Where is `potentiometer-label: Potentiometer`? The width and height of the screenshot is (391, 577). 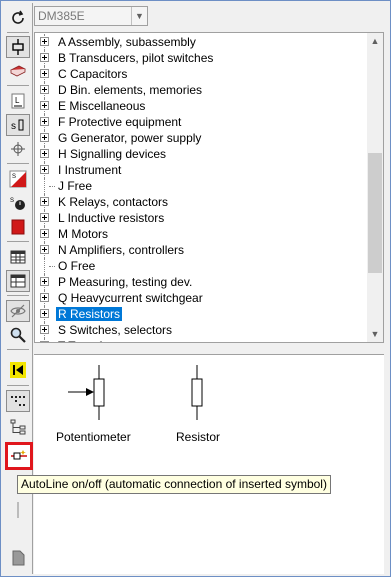
potentiometer-label: Potentiometer is located at coordinates (93, 437).